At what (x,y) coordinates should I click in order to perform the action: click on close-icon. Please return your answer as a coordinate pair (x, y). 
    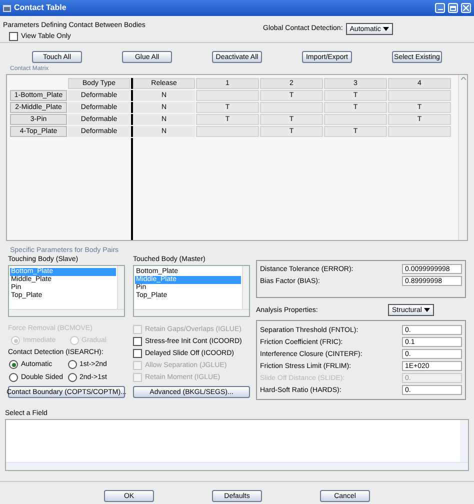
    Looking at the image, I should click on (466, 8).